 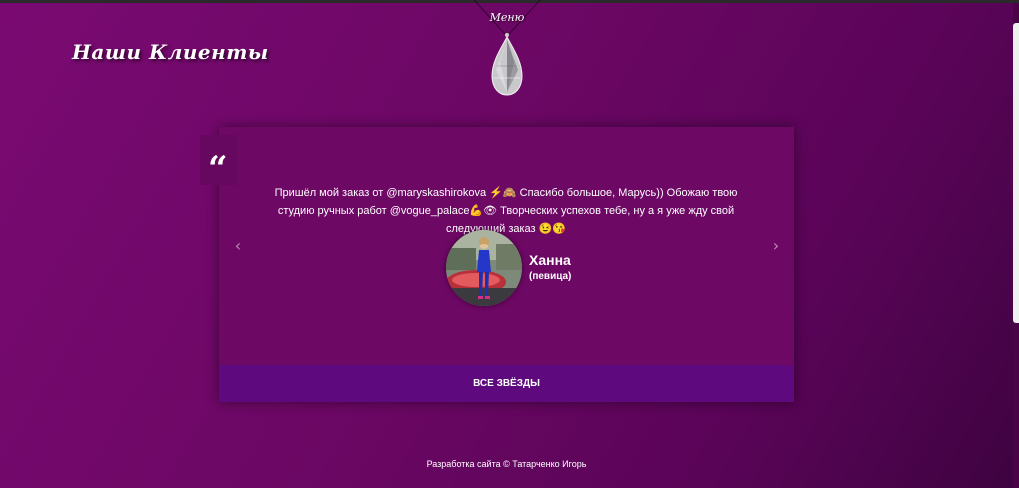 I want to click on scrollbar-track, so click(x=1016, y=245).